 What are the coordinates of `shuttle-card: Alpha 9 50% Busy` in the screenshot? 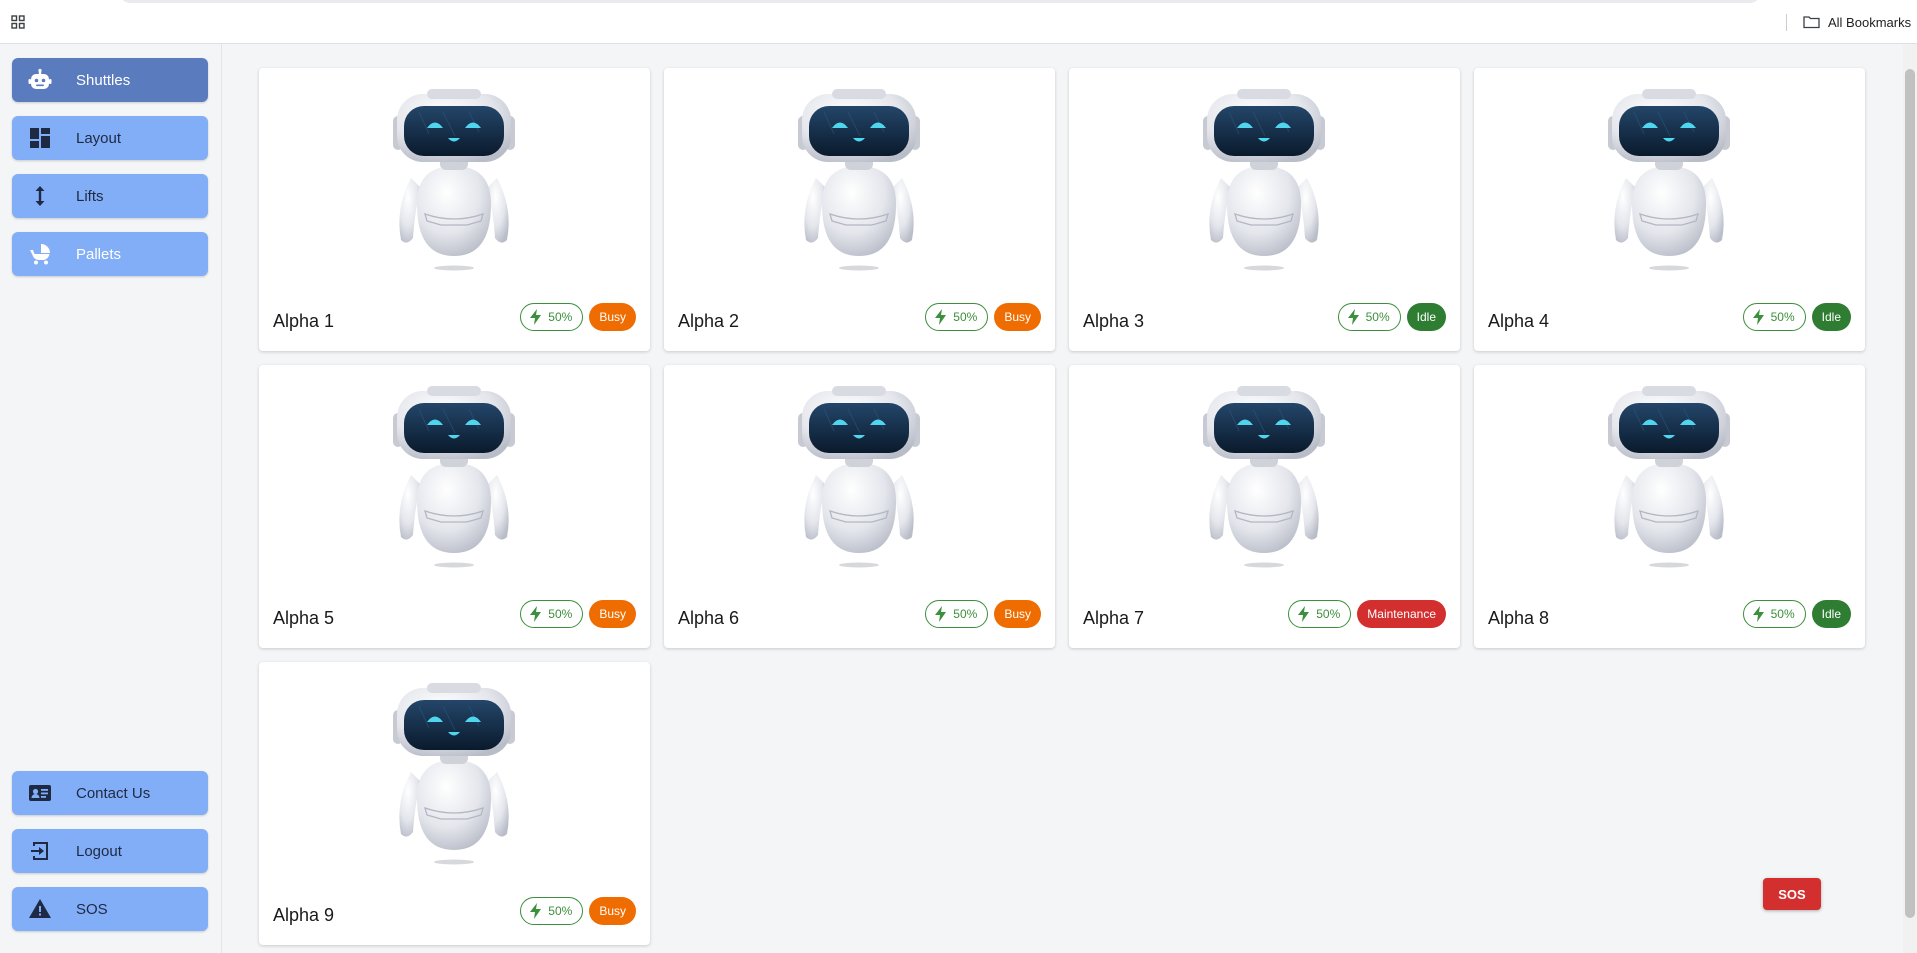 It's located at (454, 803).